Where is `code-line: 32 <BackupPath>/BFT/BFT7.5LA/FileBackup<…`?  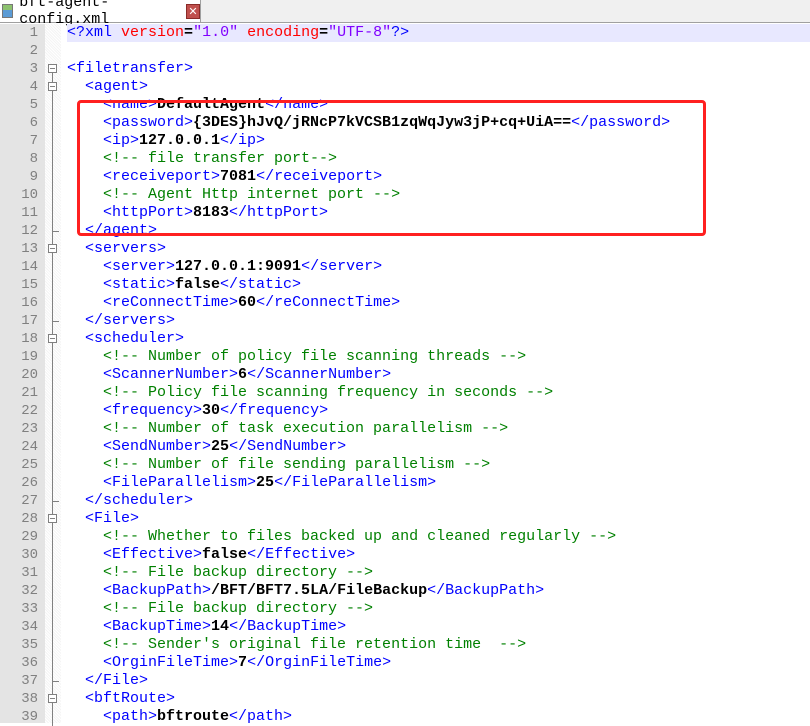 code-line: 32 <BackupPath>/BFT/BFT7.5LA/FileBackup<… is located at coordinates (405, 591).